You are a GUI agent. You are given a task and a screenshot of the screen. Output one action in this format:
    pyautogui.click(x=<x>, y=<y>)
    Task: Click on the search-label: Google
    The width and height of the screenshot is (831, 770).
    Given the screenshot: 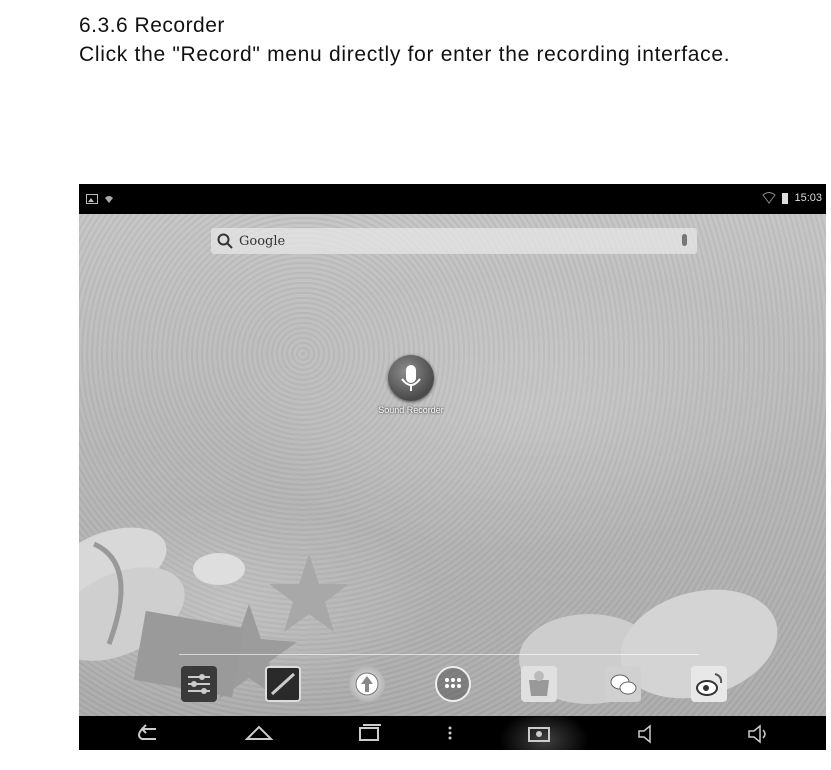 What is the action you would take?
    pyautogui.click(x=262, y=241)
    